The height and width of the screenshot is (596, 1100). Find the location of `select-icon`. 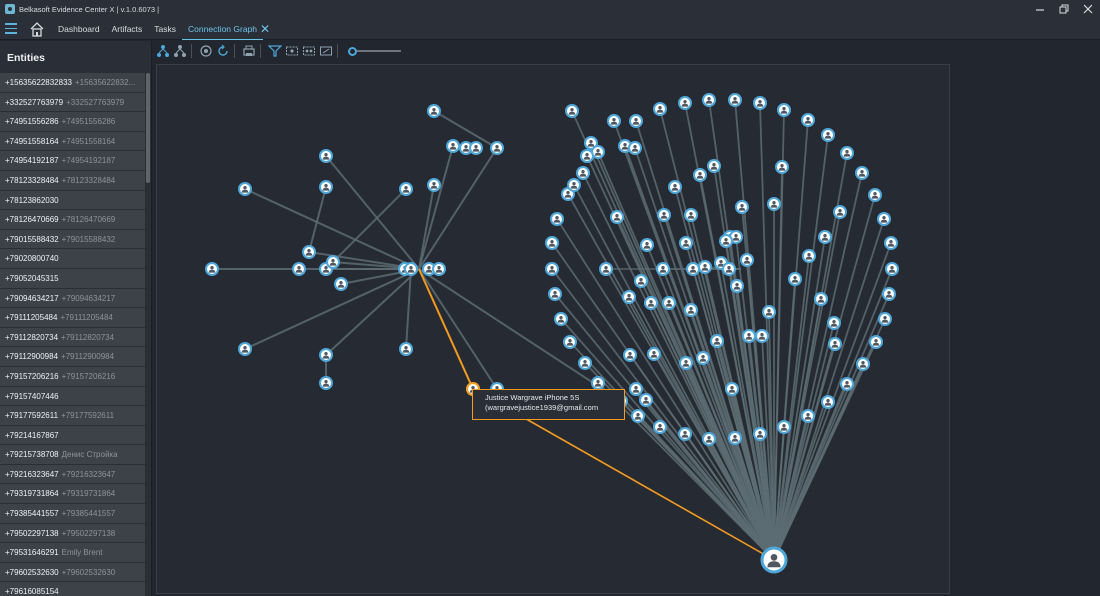

select-icon is located at coordinates (292, 51).